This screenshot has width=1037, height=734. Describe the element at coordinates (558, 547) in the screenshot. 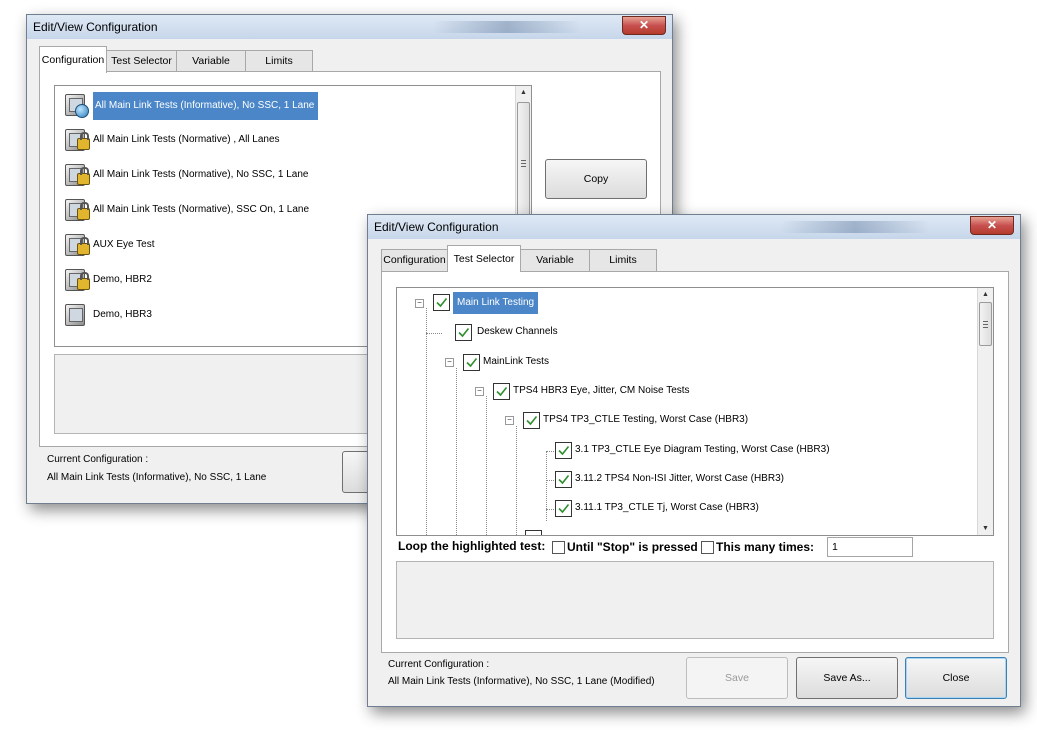

I see `until-stop-checkbox` at that location.